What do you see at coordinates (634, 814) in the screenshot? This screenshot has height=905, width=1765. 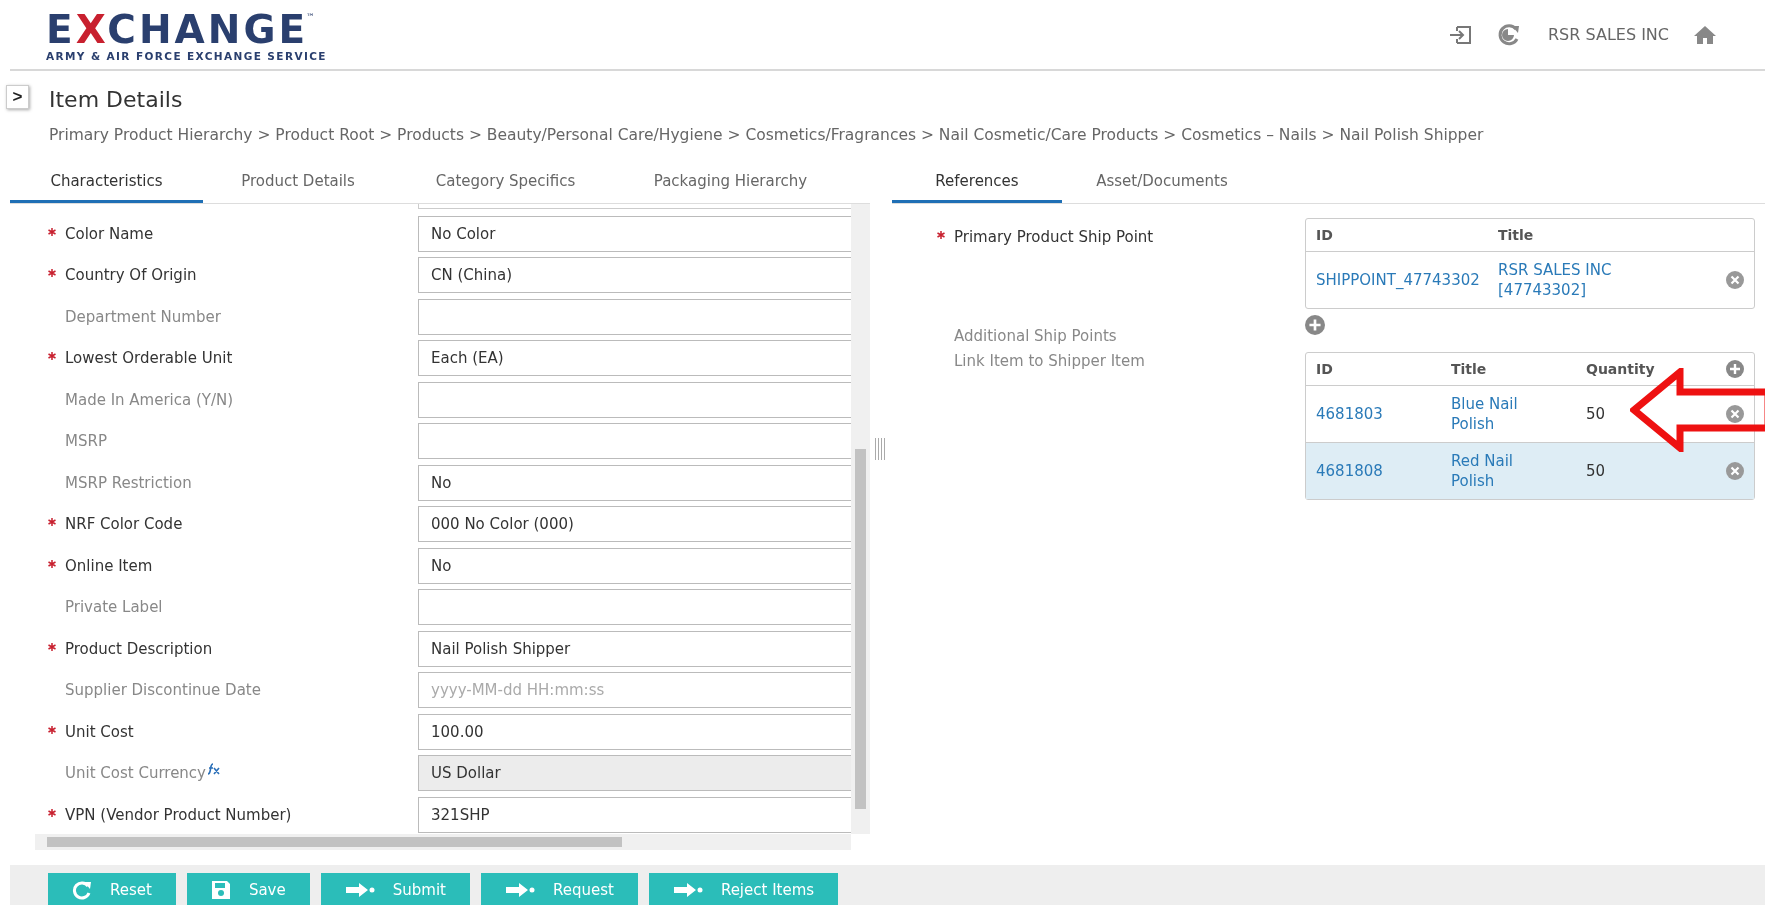 I see `input-field: 321SHP` at bounding box center [634, 814].